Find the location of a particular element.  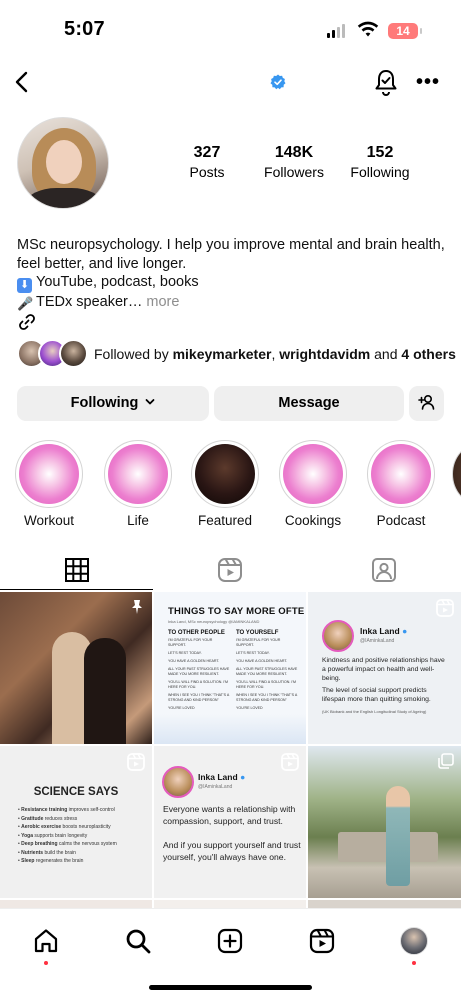

bio-line: 🎤 TEDx speaker… more is located at coordinates (98, 302).